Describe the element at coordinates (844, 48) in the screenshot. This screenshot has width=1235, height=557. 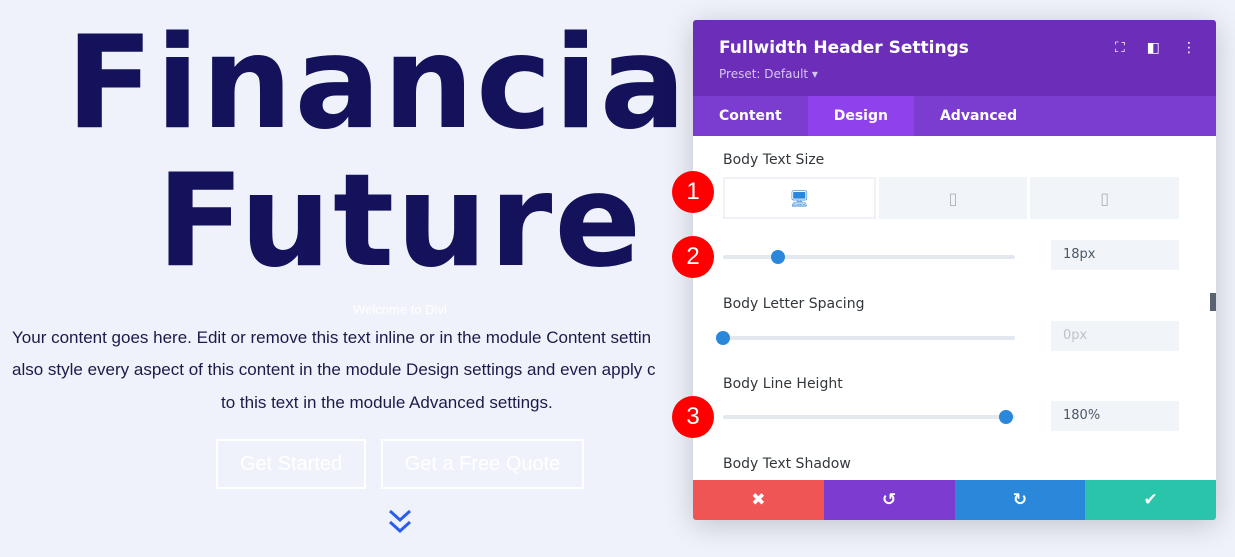
I see `panel-title: Fullwidth Header Settings` at that location.